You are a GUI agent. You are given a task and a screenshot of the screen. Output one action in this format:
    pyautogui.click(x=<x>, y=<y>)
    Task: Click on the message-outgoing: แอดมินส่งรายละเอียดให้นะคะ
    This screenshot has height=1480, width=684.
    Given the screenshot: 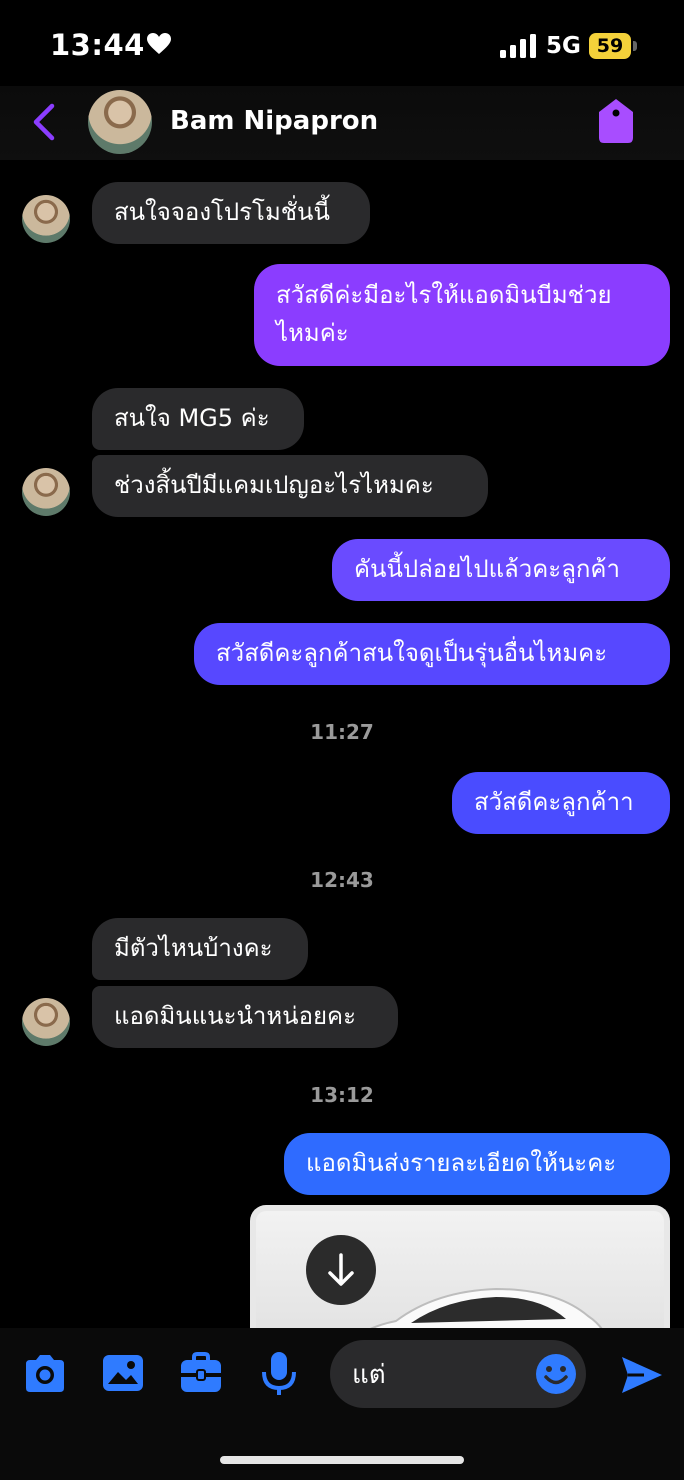 What is the action you would take?
    pyautogui.click(x=477, y=1164)
    